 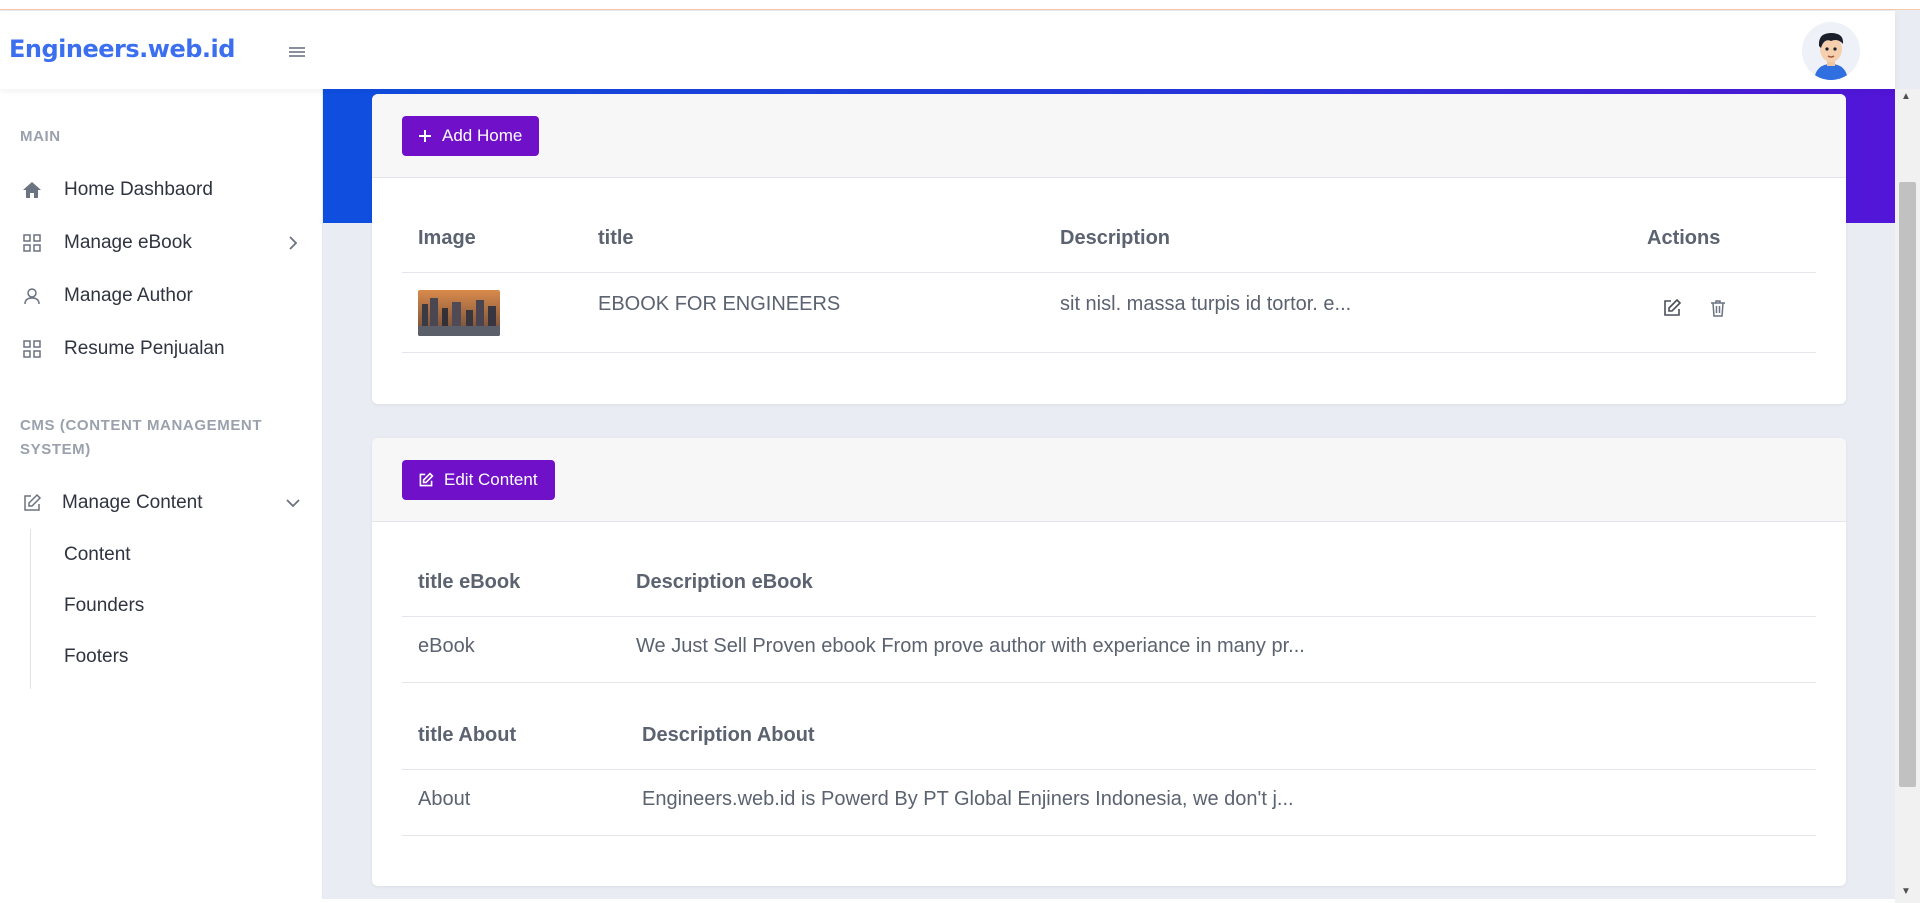 I want to click on ebook-thumbnail, so click(x=459, y=313).